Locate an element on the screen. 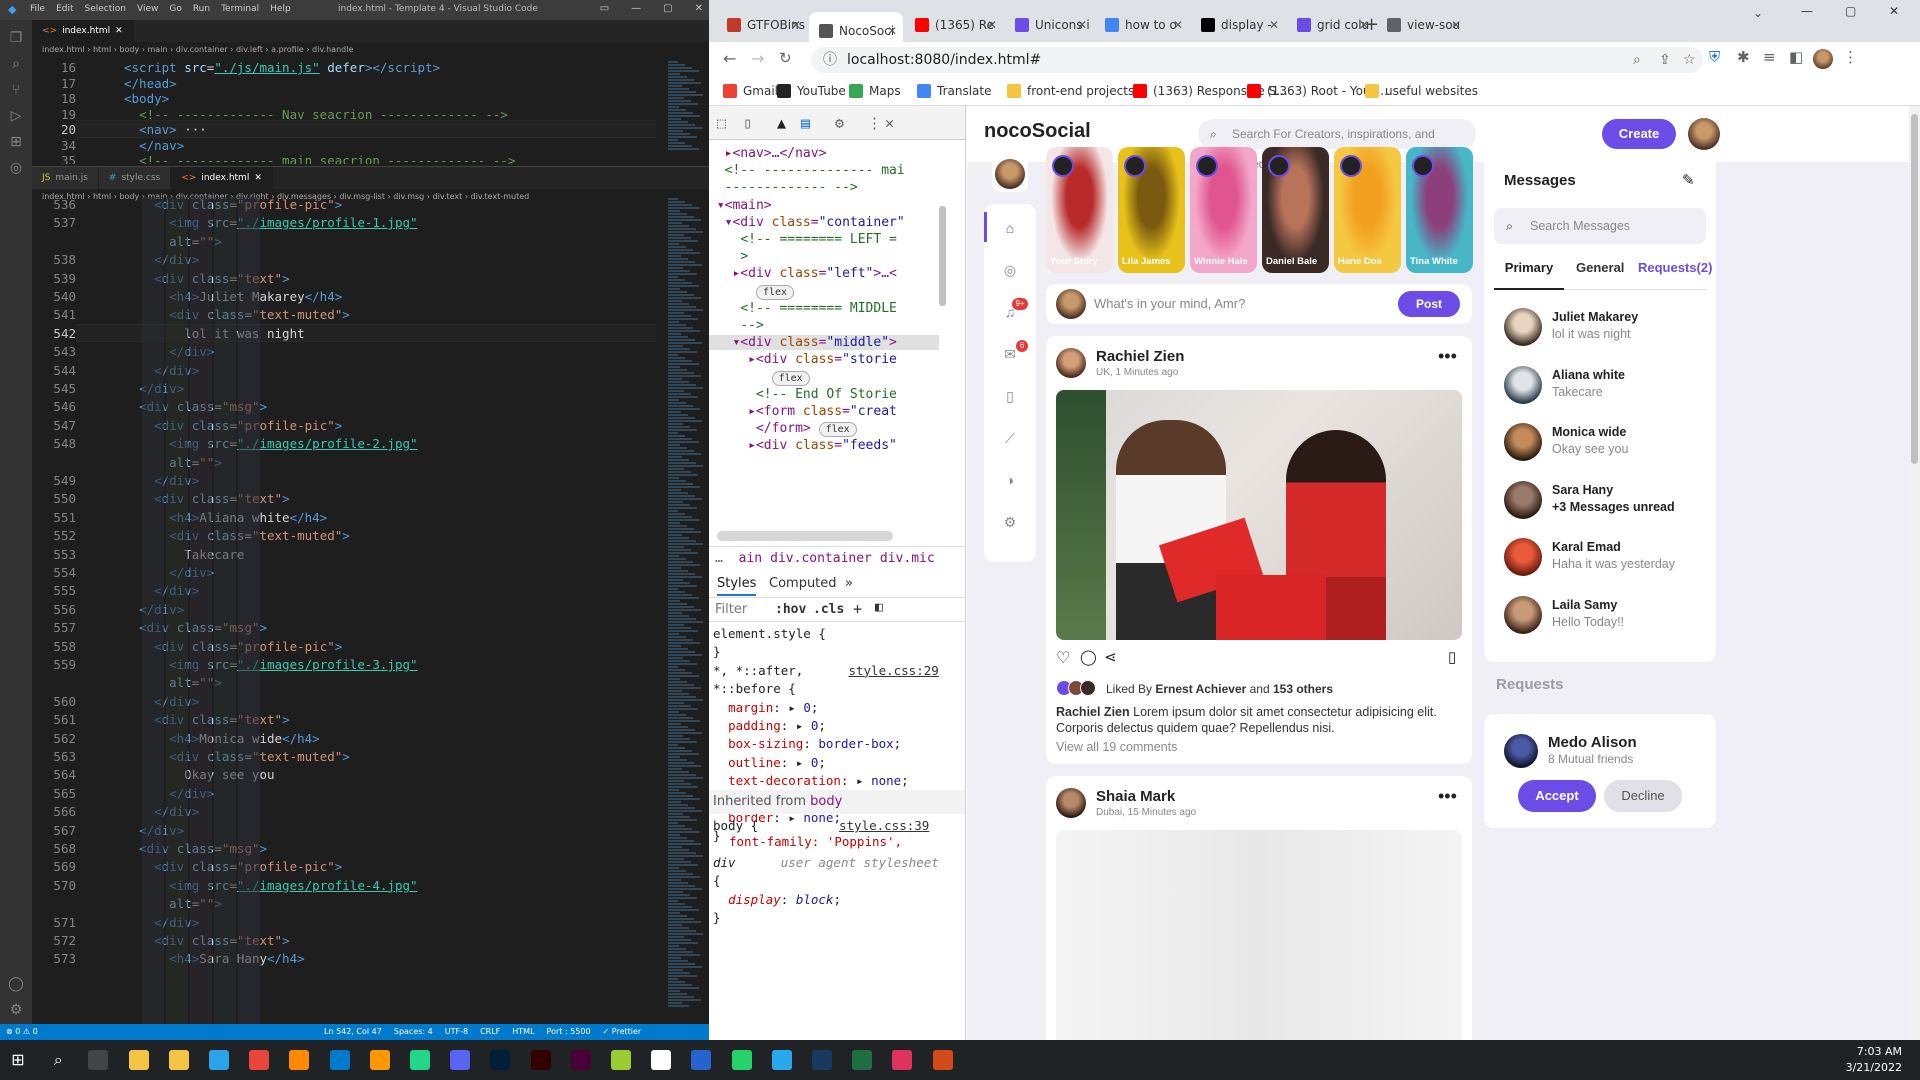  menu-item-view: View is located at coordinates (147, 9).